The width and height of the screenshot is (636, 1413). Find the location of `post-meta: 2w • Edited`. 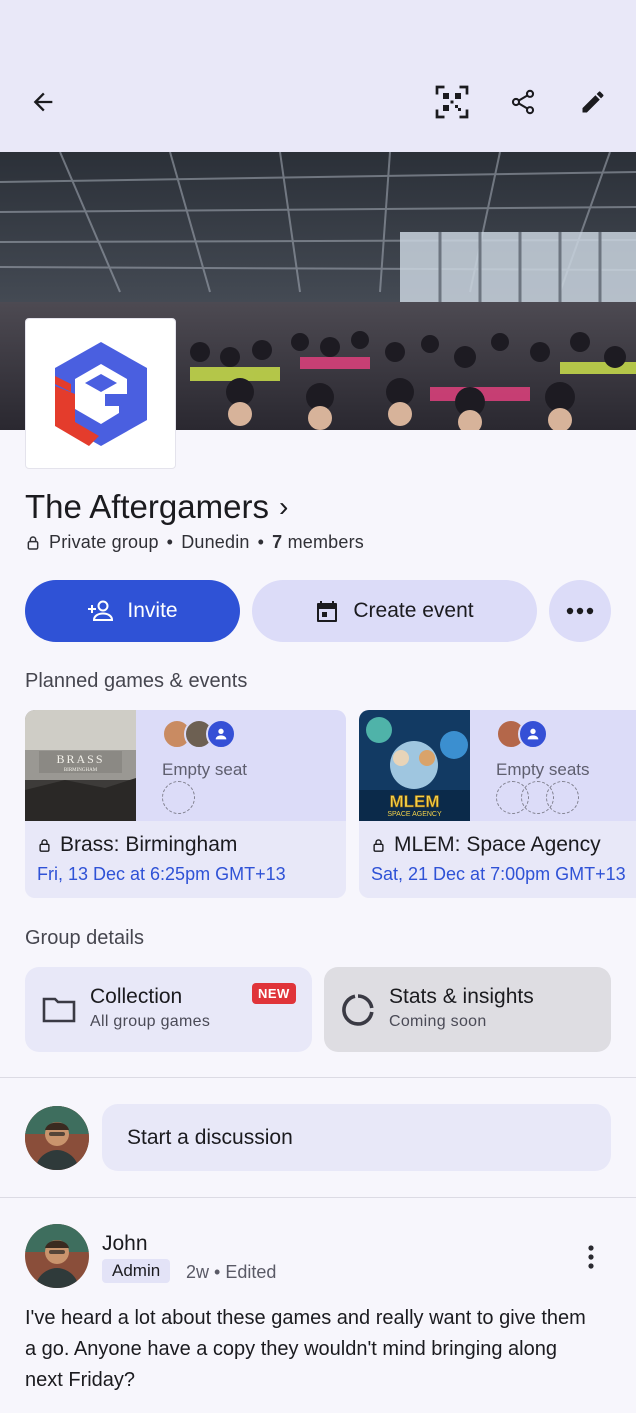

post-meta: 2w • Edited is located at coordinates (231, 1272).